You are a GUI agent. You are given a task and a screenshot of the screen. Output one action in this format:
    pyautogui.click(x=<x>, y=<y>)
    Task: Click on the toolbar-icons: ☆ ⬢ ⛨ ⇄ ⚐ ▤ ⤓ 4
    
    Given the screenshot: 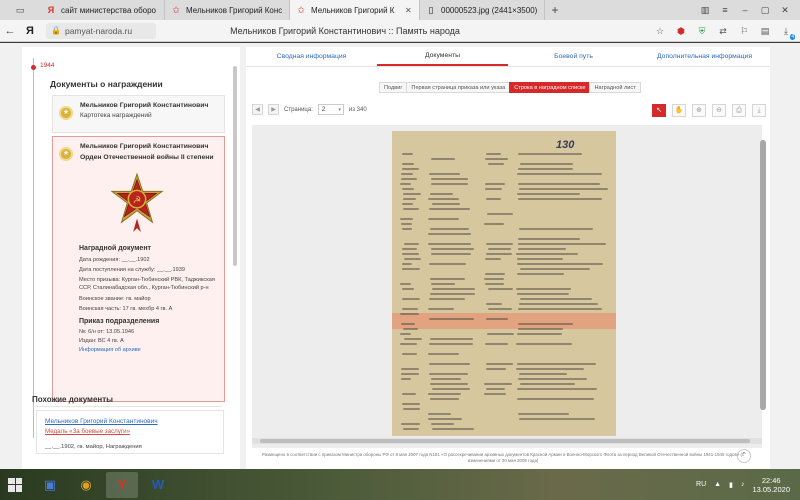 What is the action you would take?
    pyautogui.click(x=727, y=32)
    